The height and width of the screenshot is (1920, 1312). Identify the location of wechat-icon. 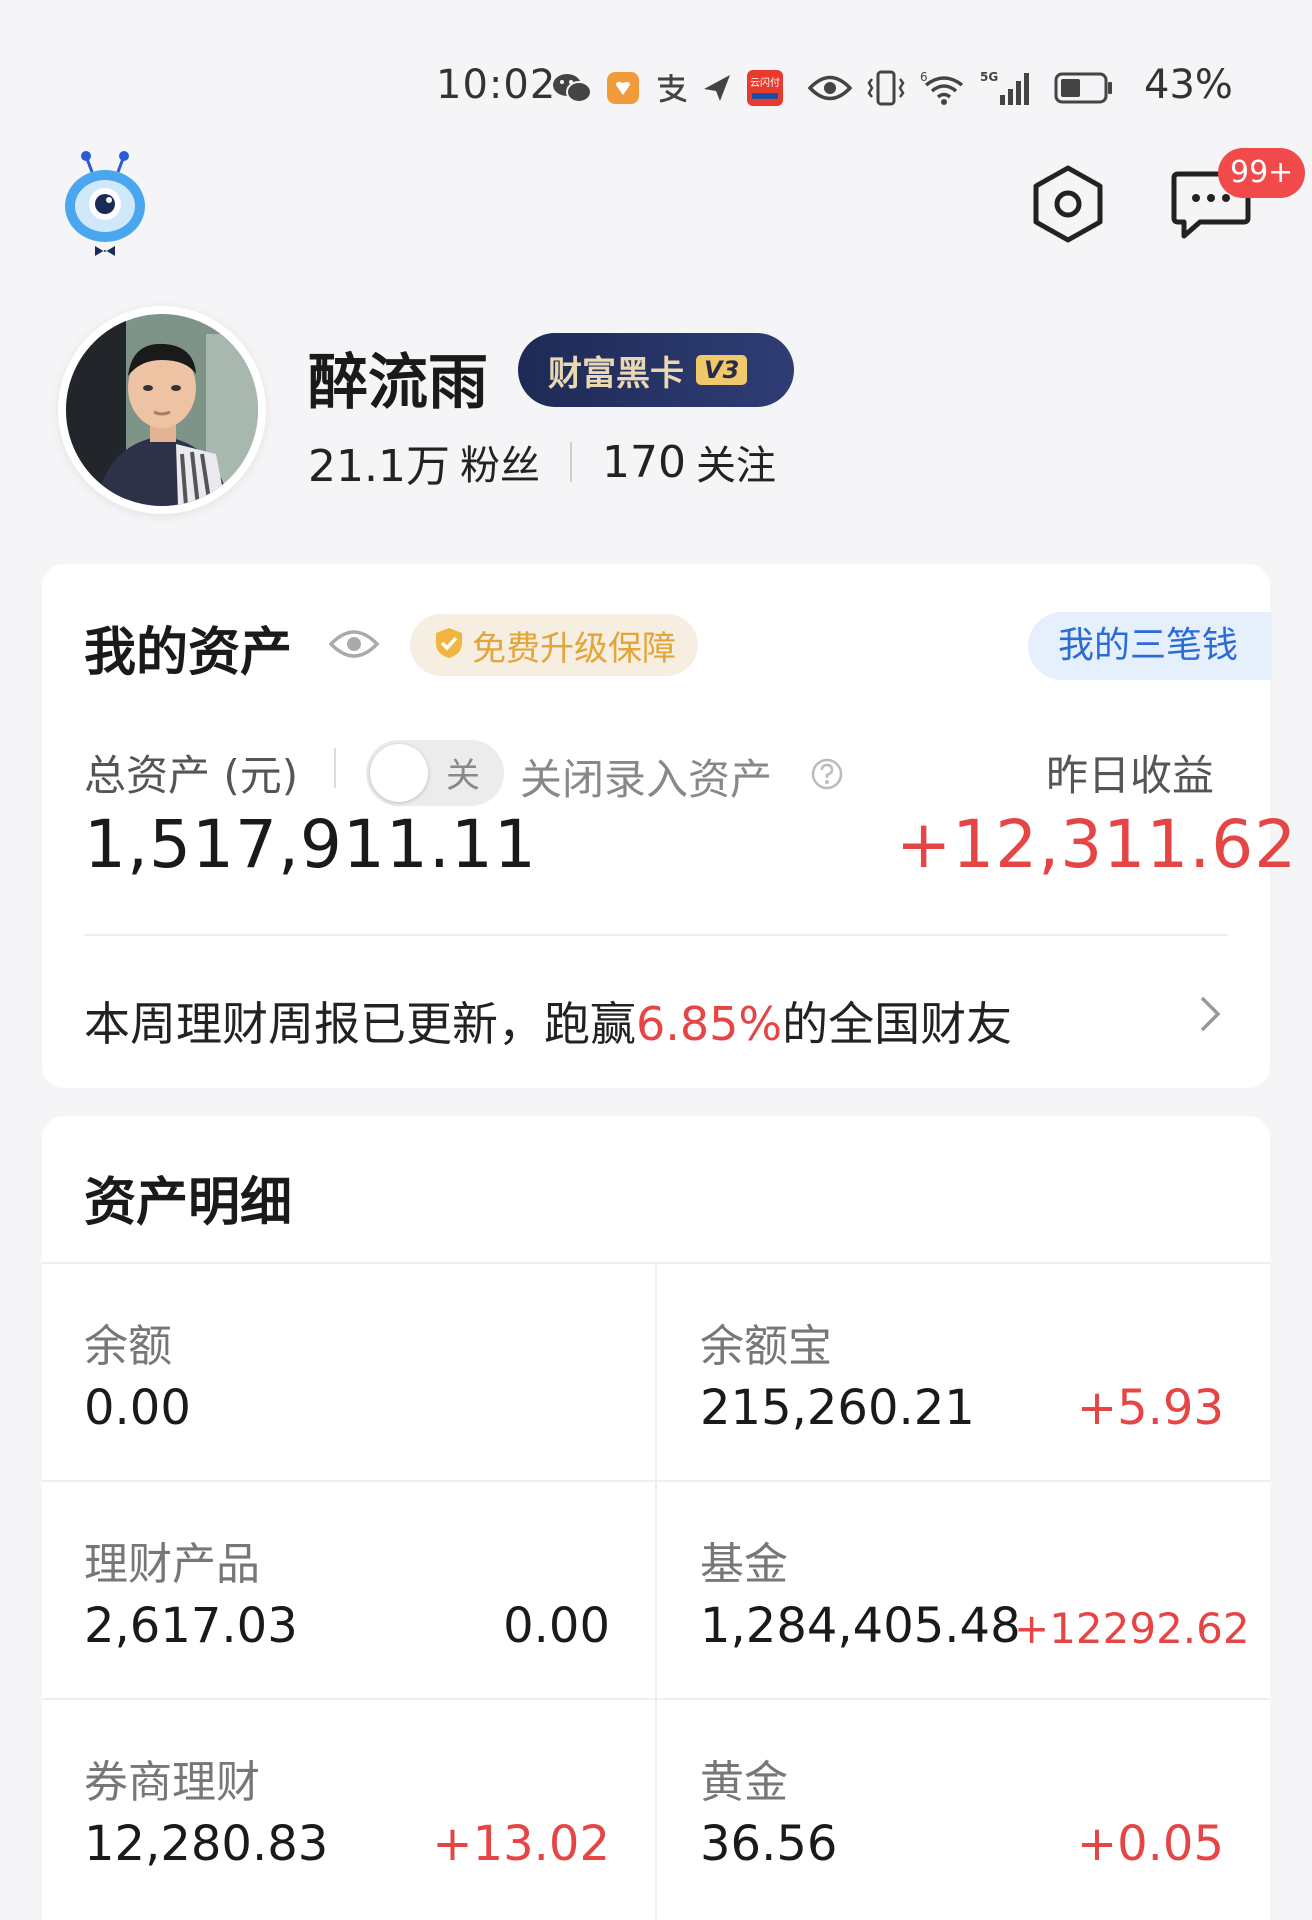
(572, 88).